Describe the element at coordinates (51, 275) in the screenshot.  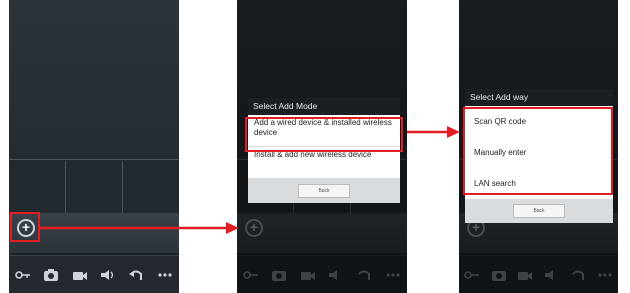
I see `camera-icon` at that location.